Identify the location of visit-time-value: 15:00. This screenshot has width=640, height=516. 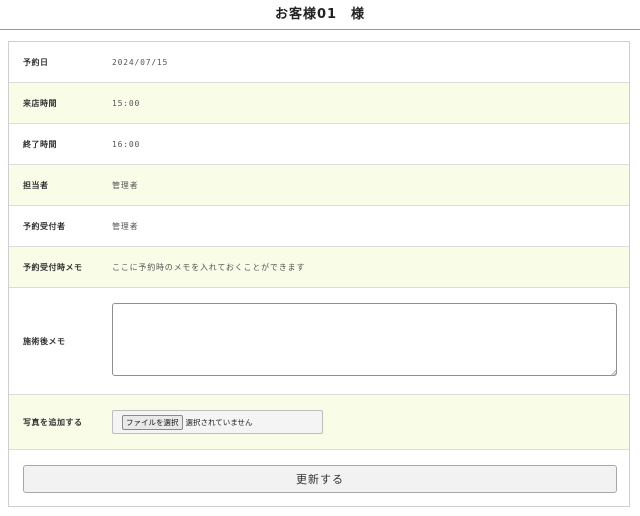
(126, 103).